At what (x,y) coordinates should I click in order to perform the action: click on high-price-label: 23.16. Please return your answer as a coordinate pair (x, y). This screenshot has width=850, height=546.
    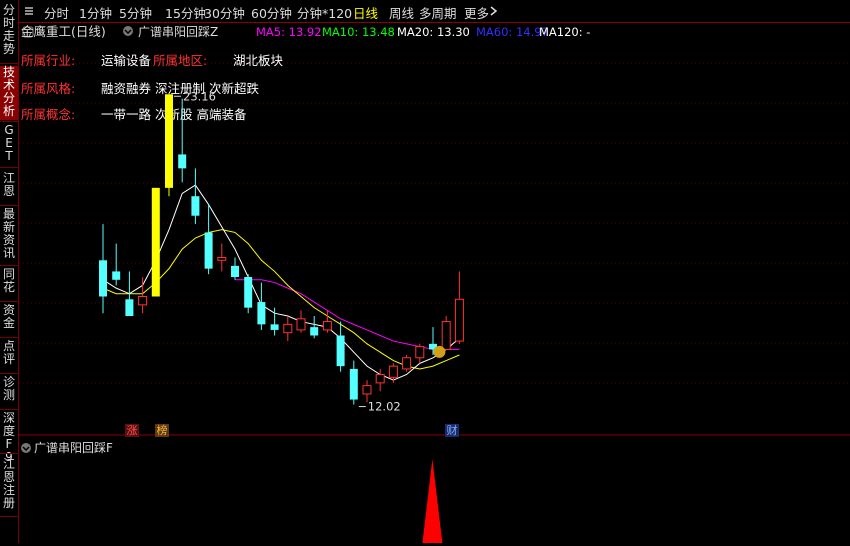
    Looking at the image, I should click on (199, 96).